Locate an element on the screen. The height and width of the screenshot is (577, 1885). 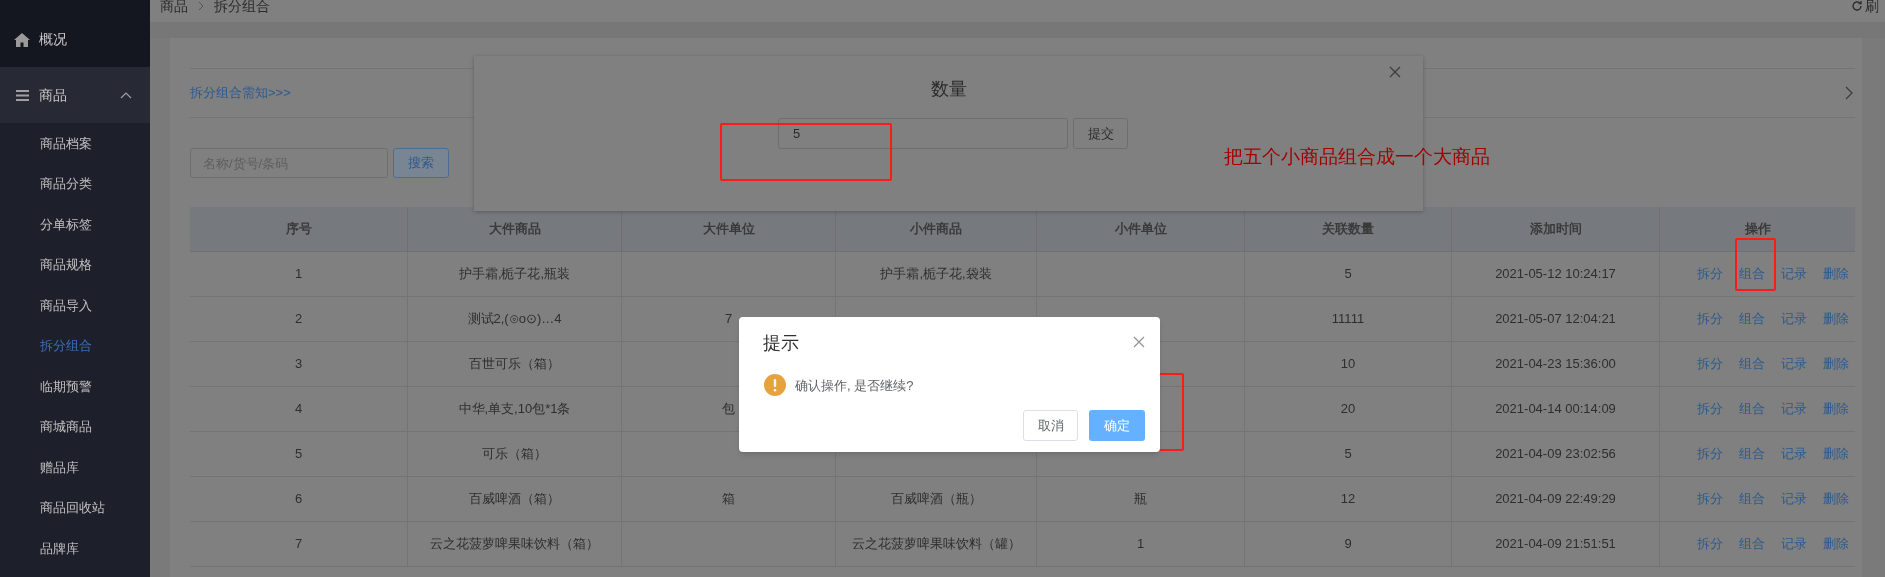
column-header: 添加时间 is located at coordinates (1555, 229).